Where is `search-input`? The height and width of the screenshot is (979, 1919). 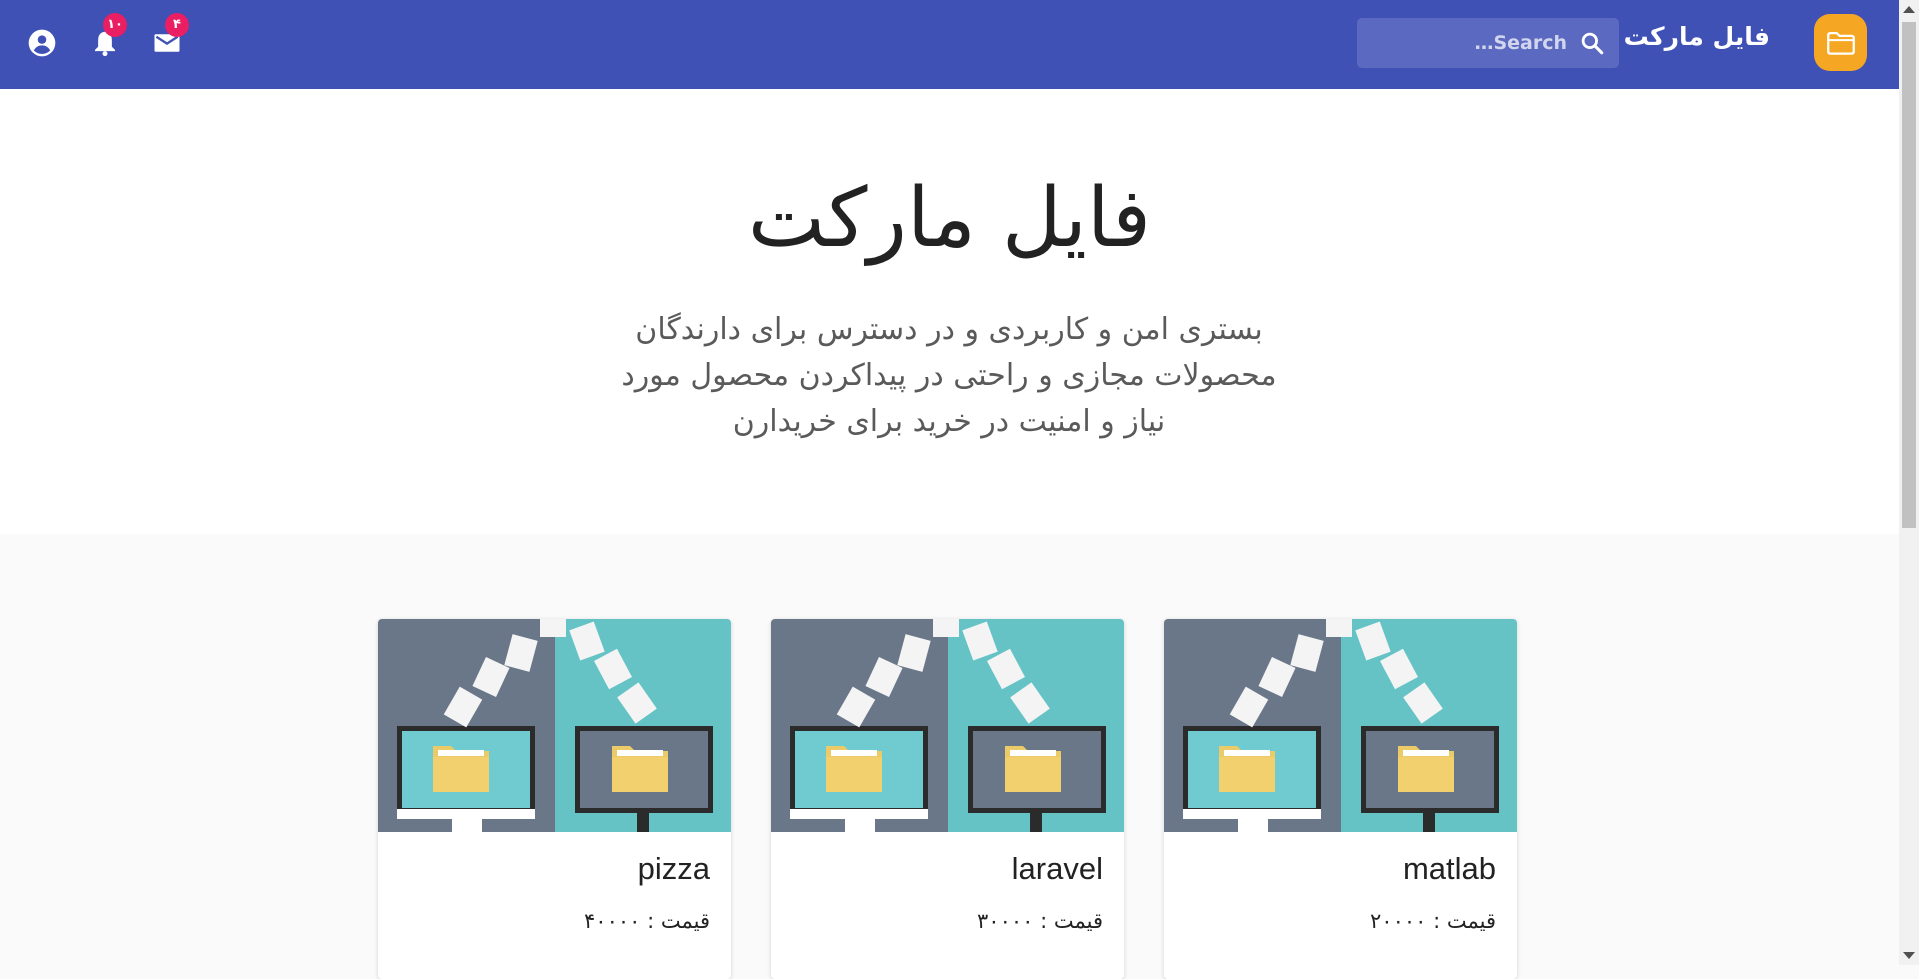 search-input is located at coordinates (1469, 43).